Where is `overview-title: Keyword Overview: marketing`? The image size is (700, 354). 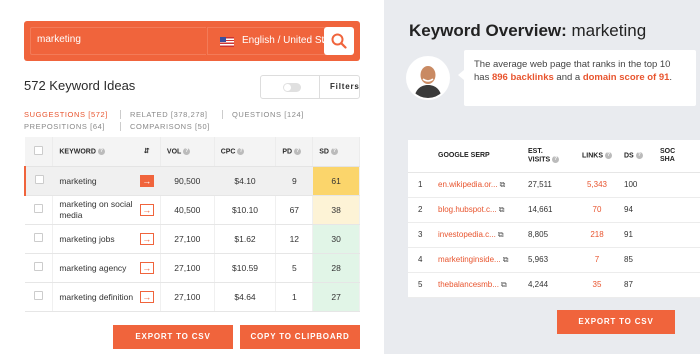
overview-title: Keyword Overview: marketing is located at coordinates (527, 31).